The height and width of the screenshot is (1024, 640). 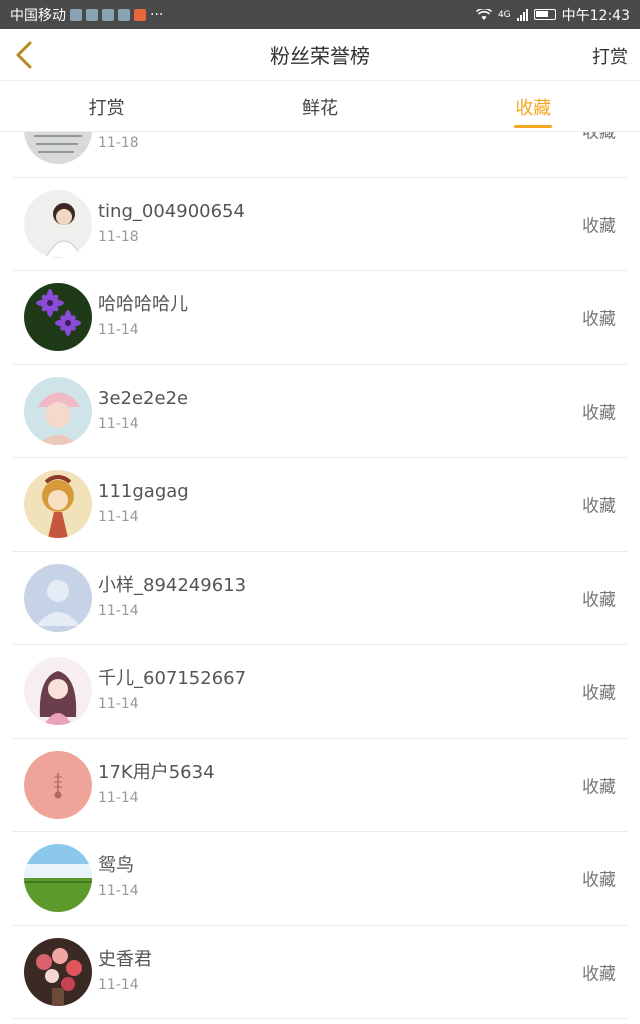 I want to click on list-item: 17K用户5634 11-14 收藏, so click(x=320, y=785).